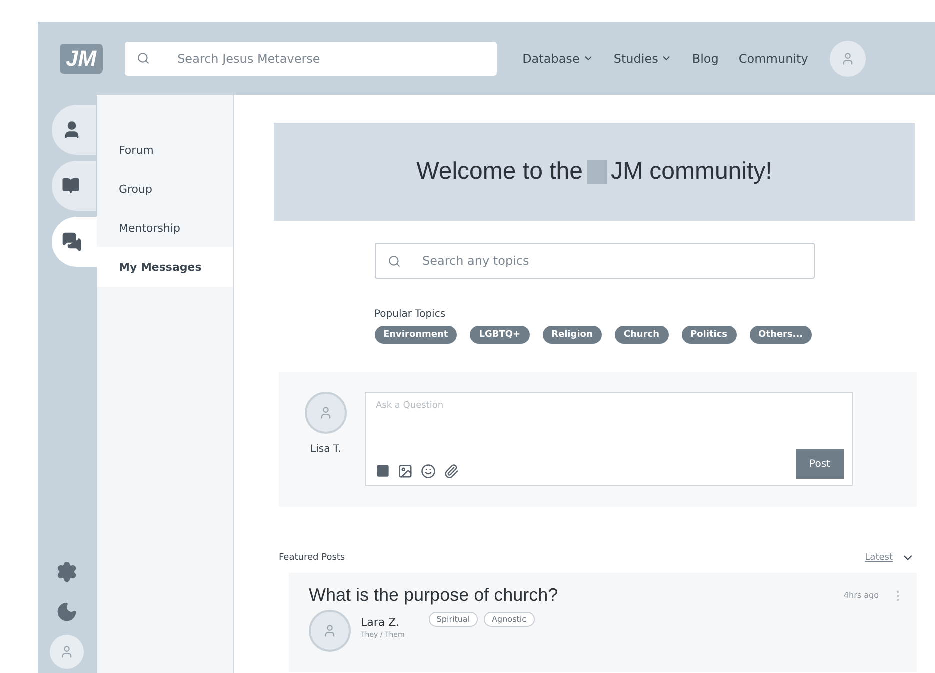 The height and width of the screenshot is (673, 935). Describe the element at coordinates (165, 189) in the screenshot. I see `submenu-item: Group` at that location.